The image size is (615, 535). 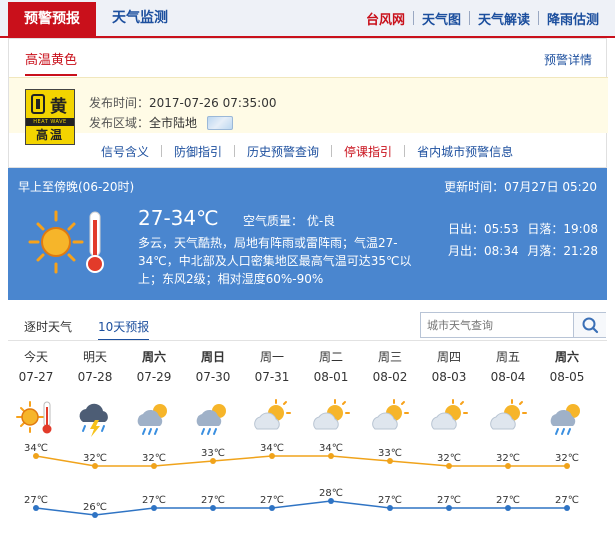 I want to click on publish-area-value: 全市陆地, so click(x=173, y=123).